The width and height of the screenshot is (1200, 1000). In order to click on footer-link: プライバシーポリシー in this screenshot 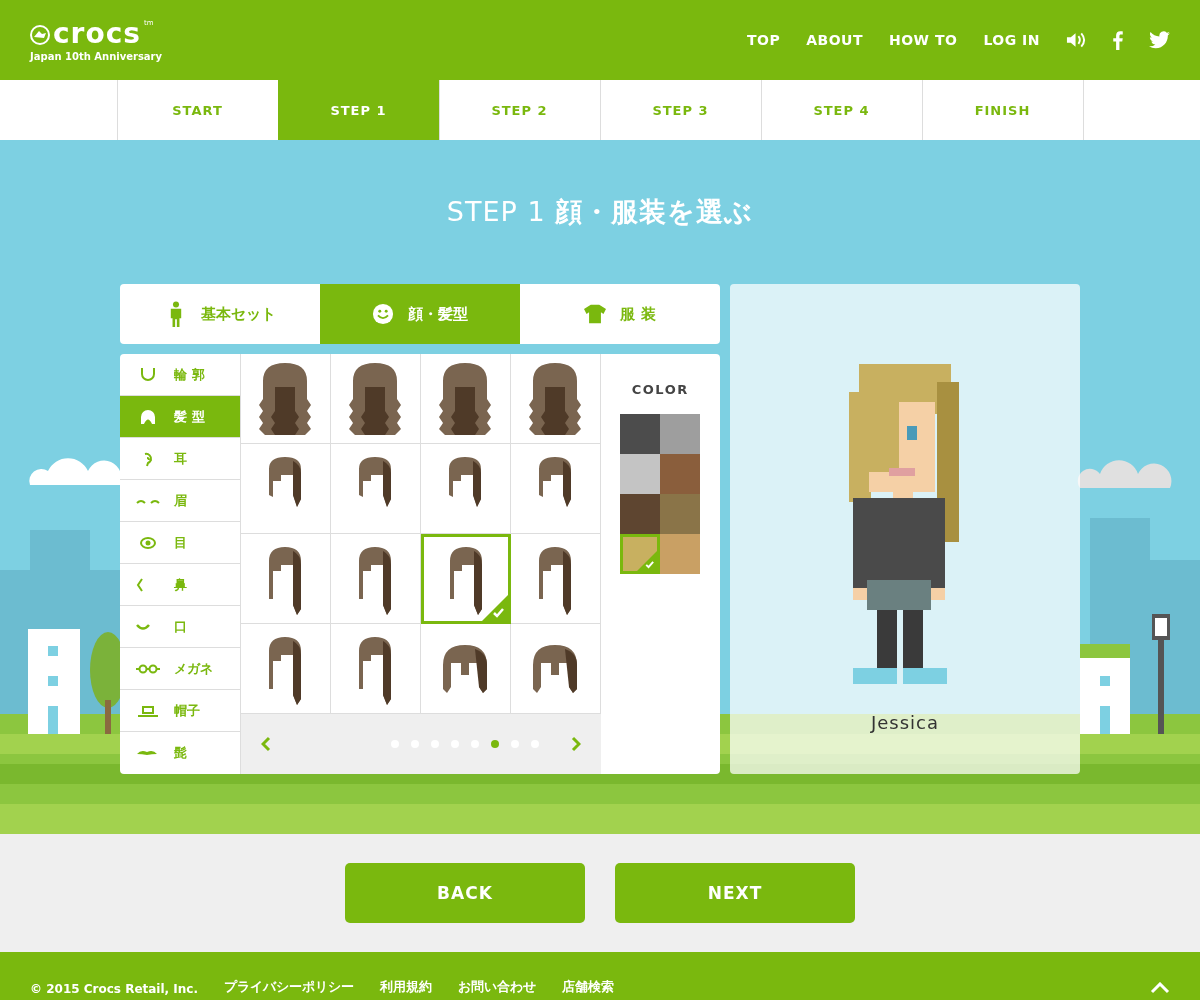, I will do `click(289, 987)`.